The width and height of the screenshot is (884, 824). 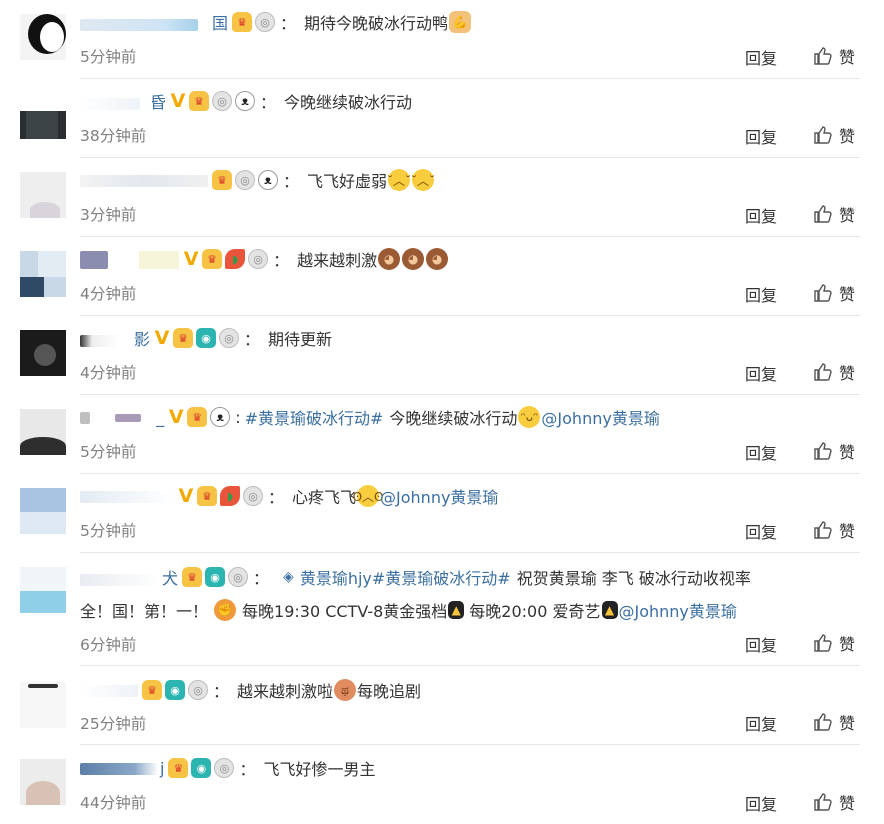 I want to click on username: _, so click(x=122, y=417).